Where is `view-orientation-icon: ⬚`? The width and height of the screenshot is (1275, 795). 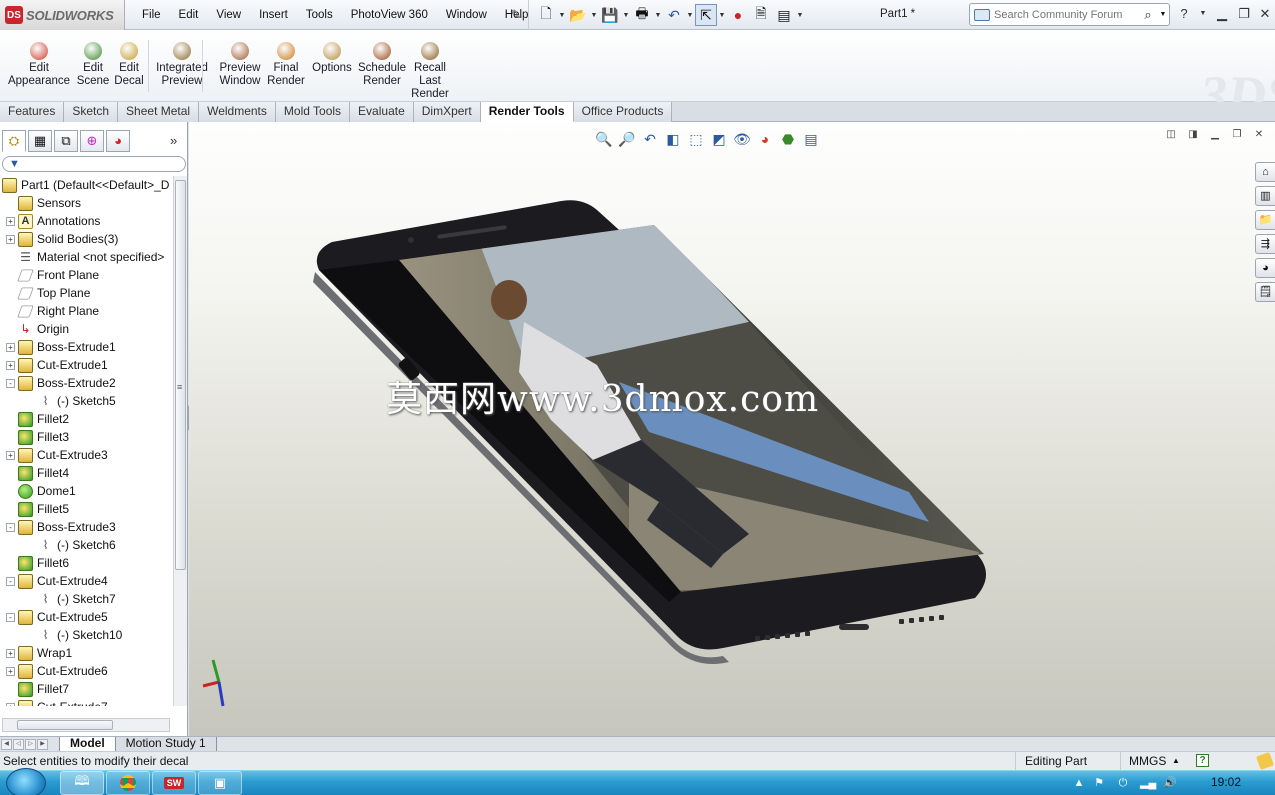
view-orientation-icon: ⬚ is located at coordinates (696, 139).